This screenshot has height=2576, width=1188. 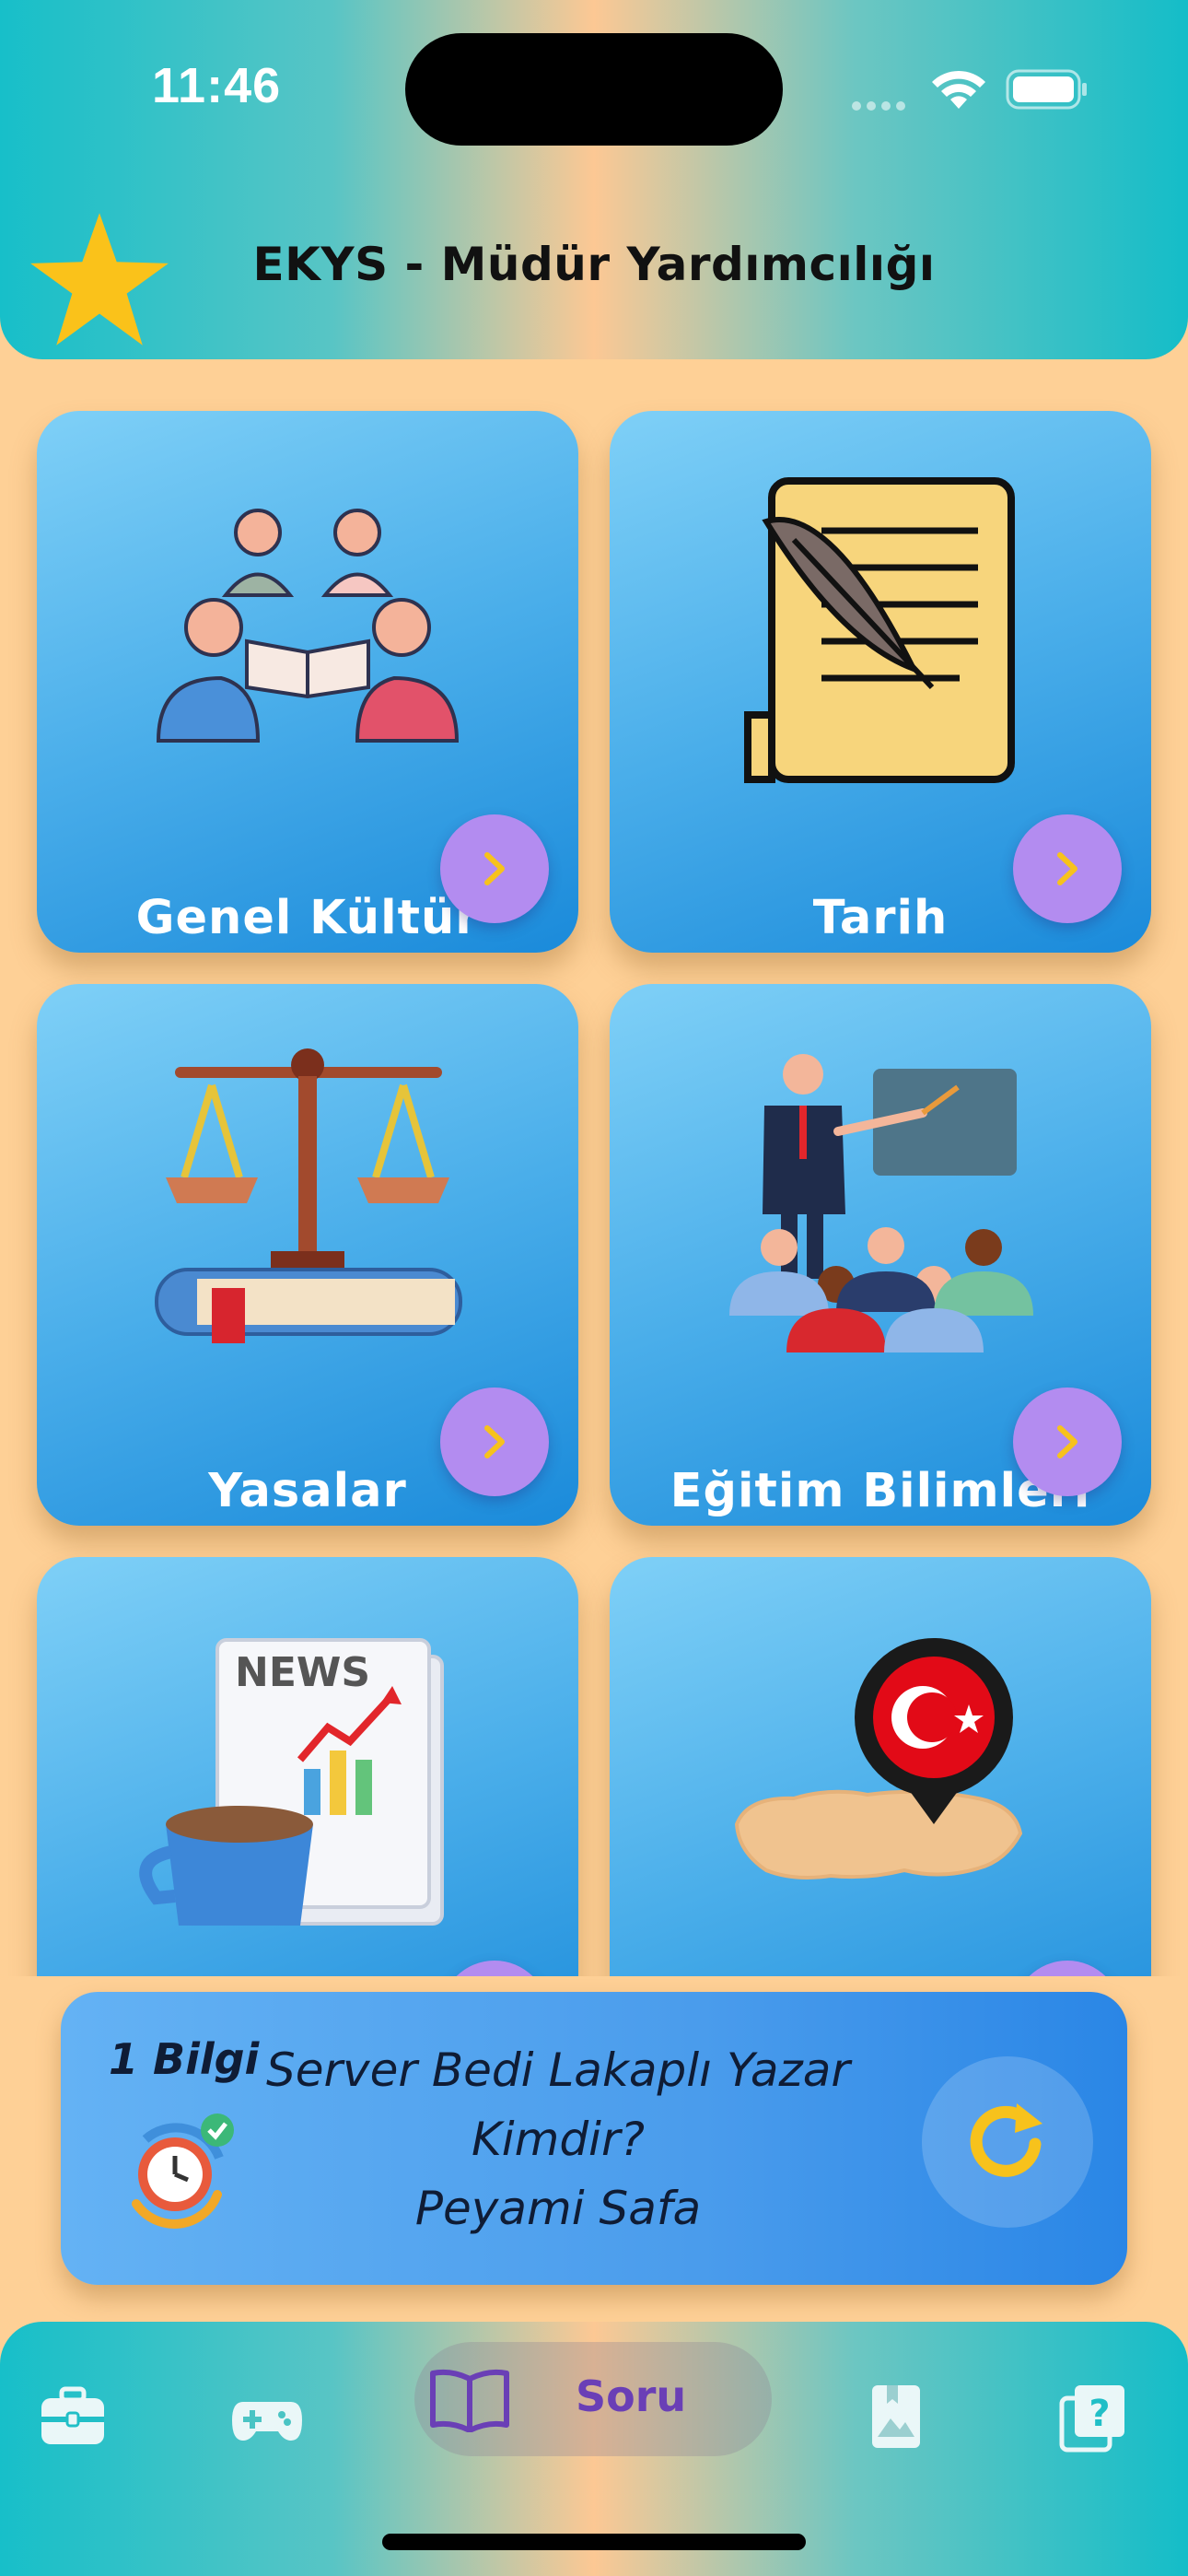 I want to click on bookmark-photo-icon, so click(x=896, y=2416).